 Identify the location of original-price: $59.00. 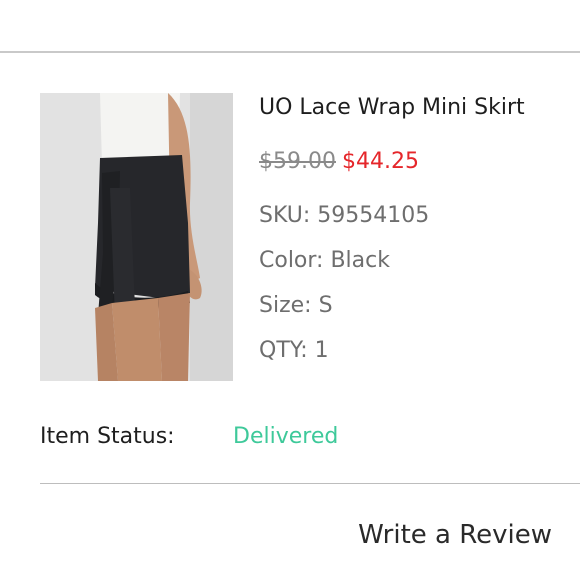
(297, 161).